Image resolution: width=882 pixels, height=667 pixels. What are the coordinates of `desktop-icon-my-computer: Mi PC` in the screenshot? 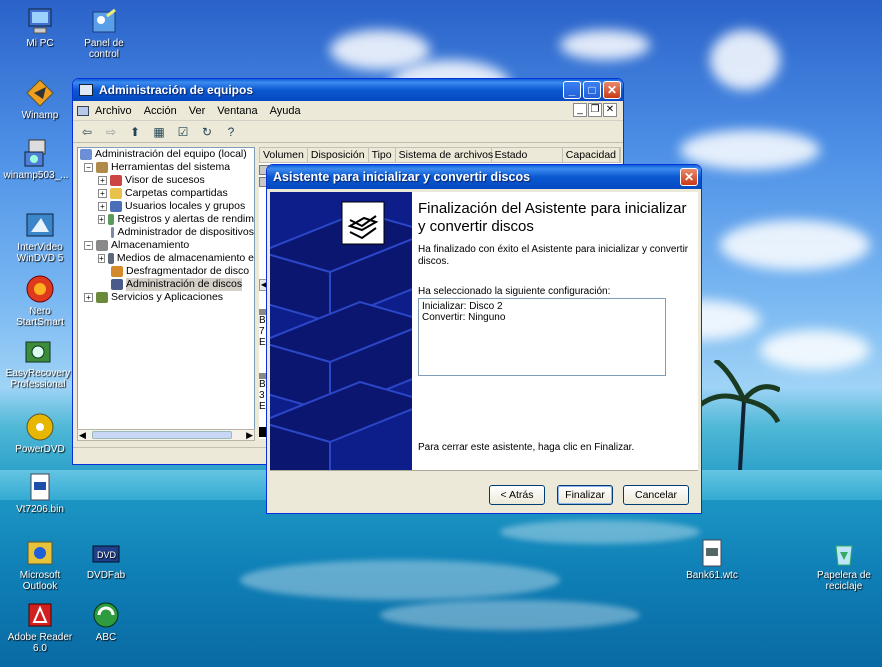 It's located at (40, 27).